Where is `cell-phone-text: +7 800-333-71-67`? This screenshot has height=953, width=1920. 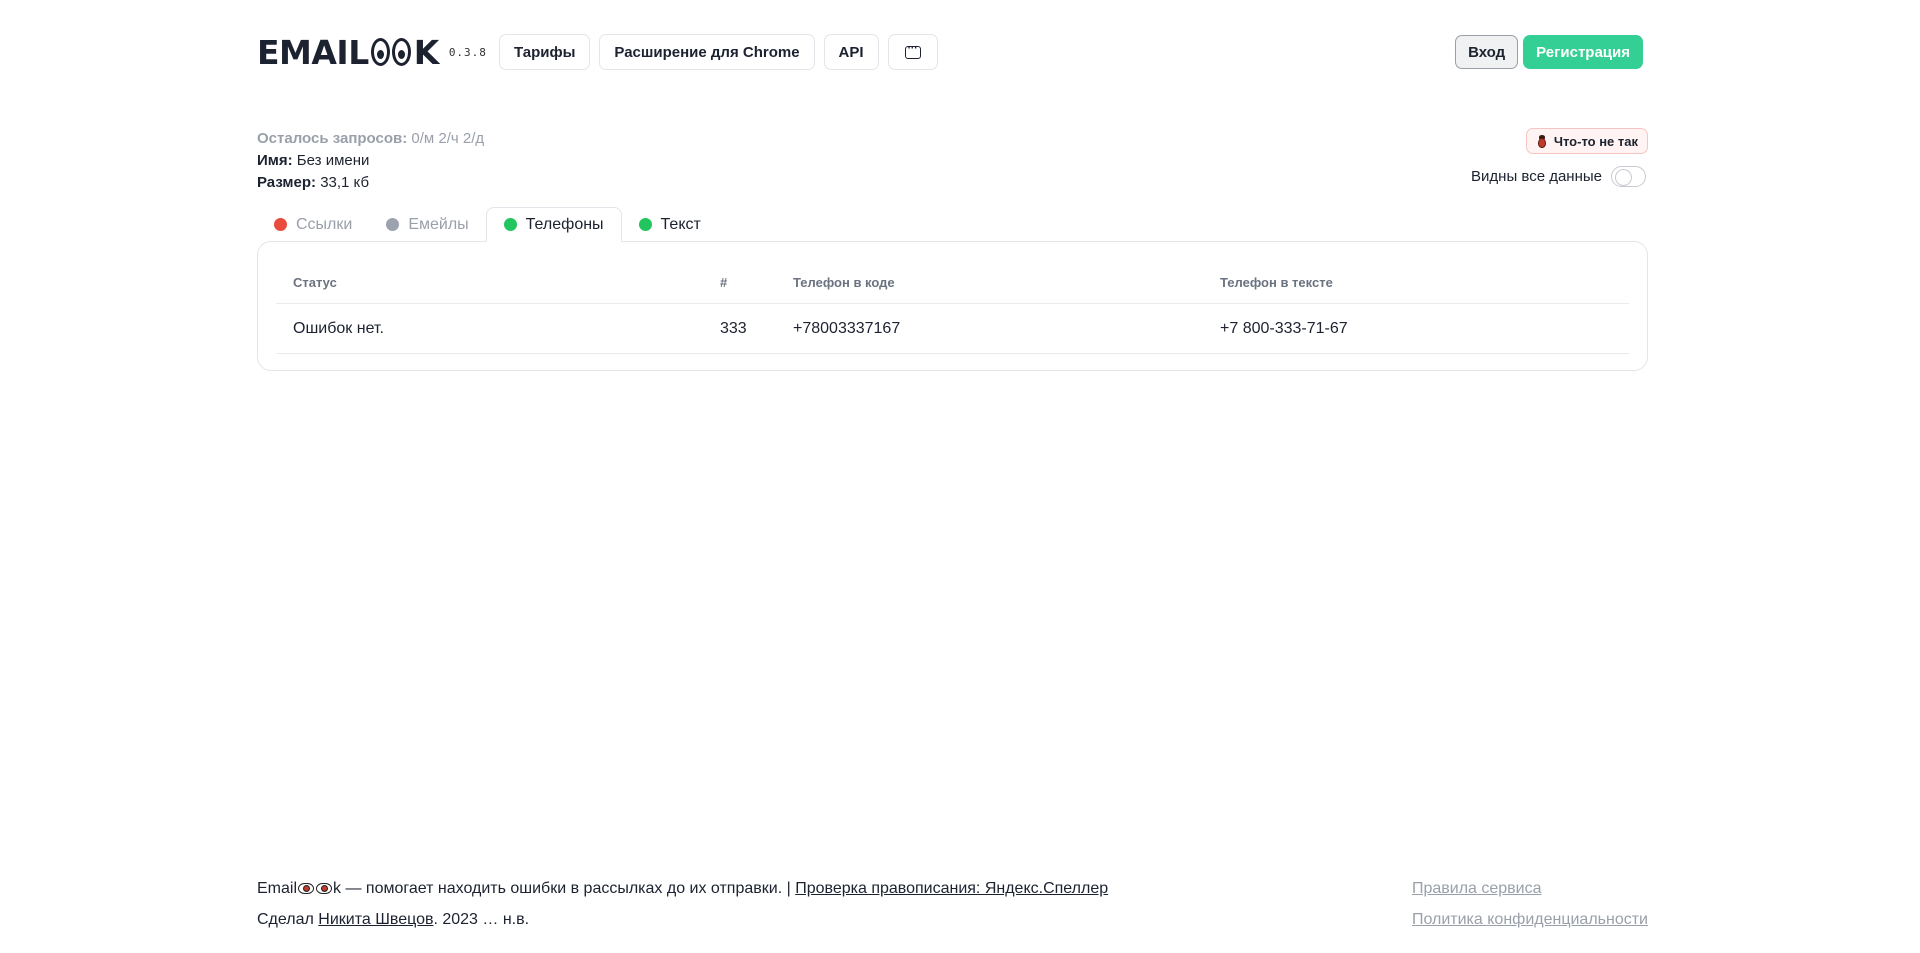 cell-phone-text: +7 800-333-71-67 is located at coordinates (1284, 328).